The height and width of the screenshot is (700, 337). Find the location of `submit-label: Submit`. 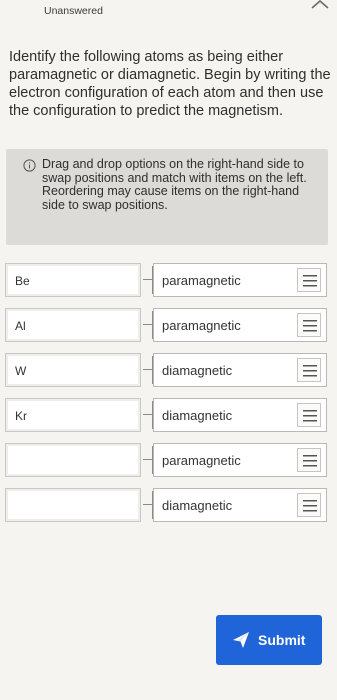

submit-label: Submit is located at coordinates (282, 640).